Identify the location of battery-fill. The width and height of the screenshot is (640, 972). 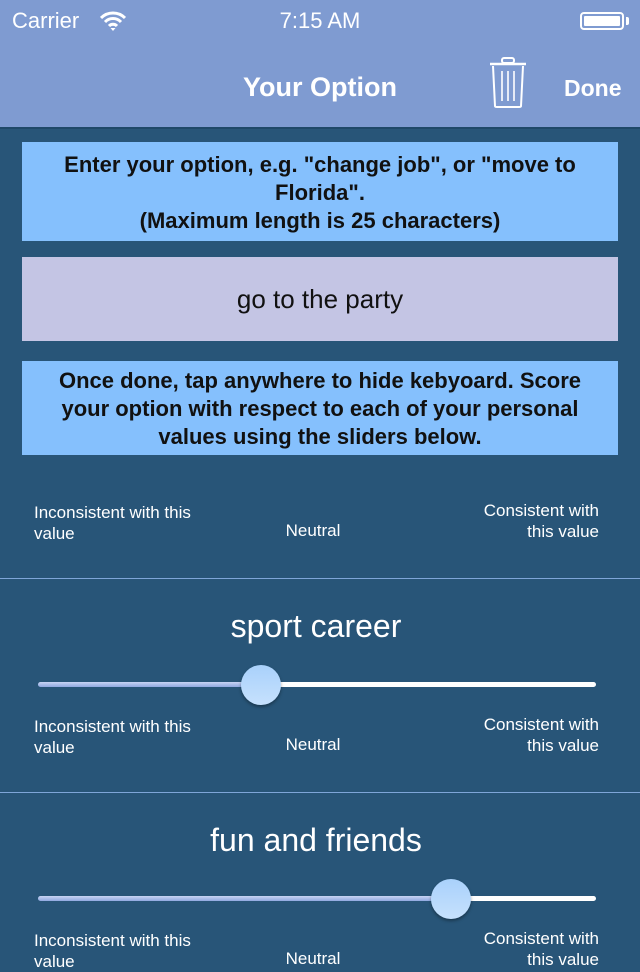
(602, 21).